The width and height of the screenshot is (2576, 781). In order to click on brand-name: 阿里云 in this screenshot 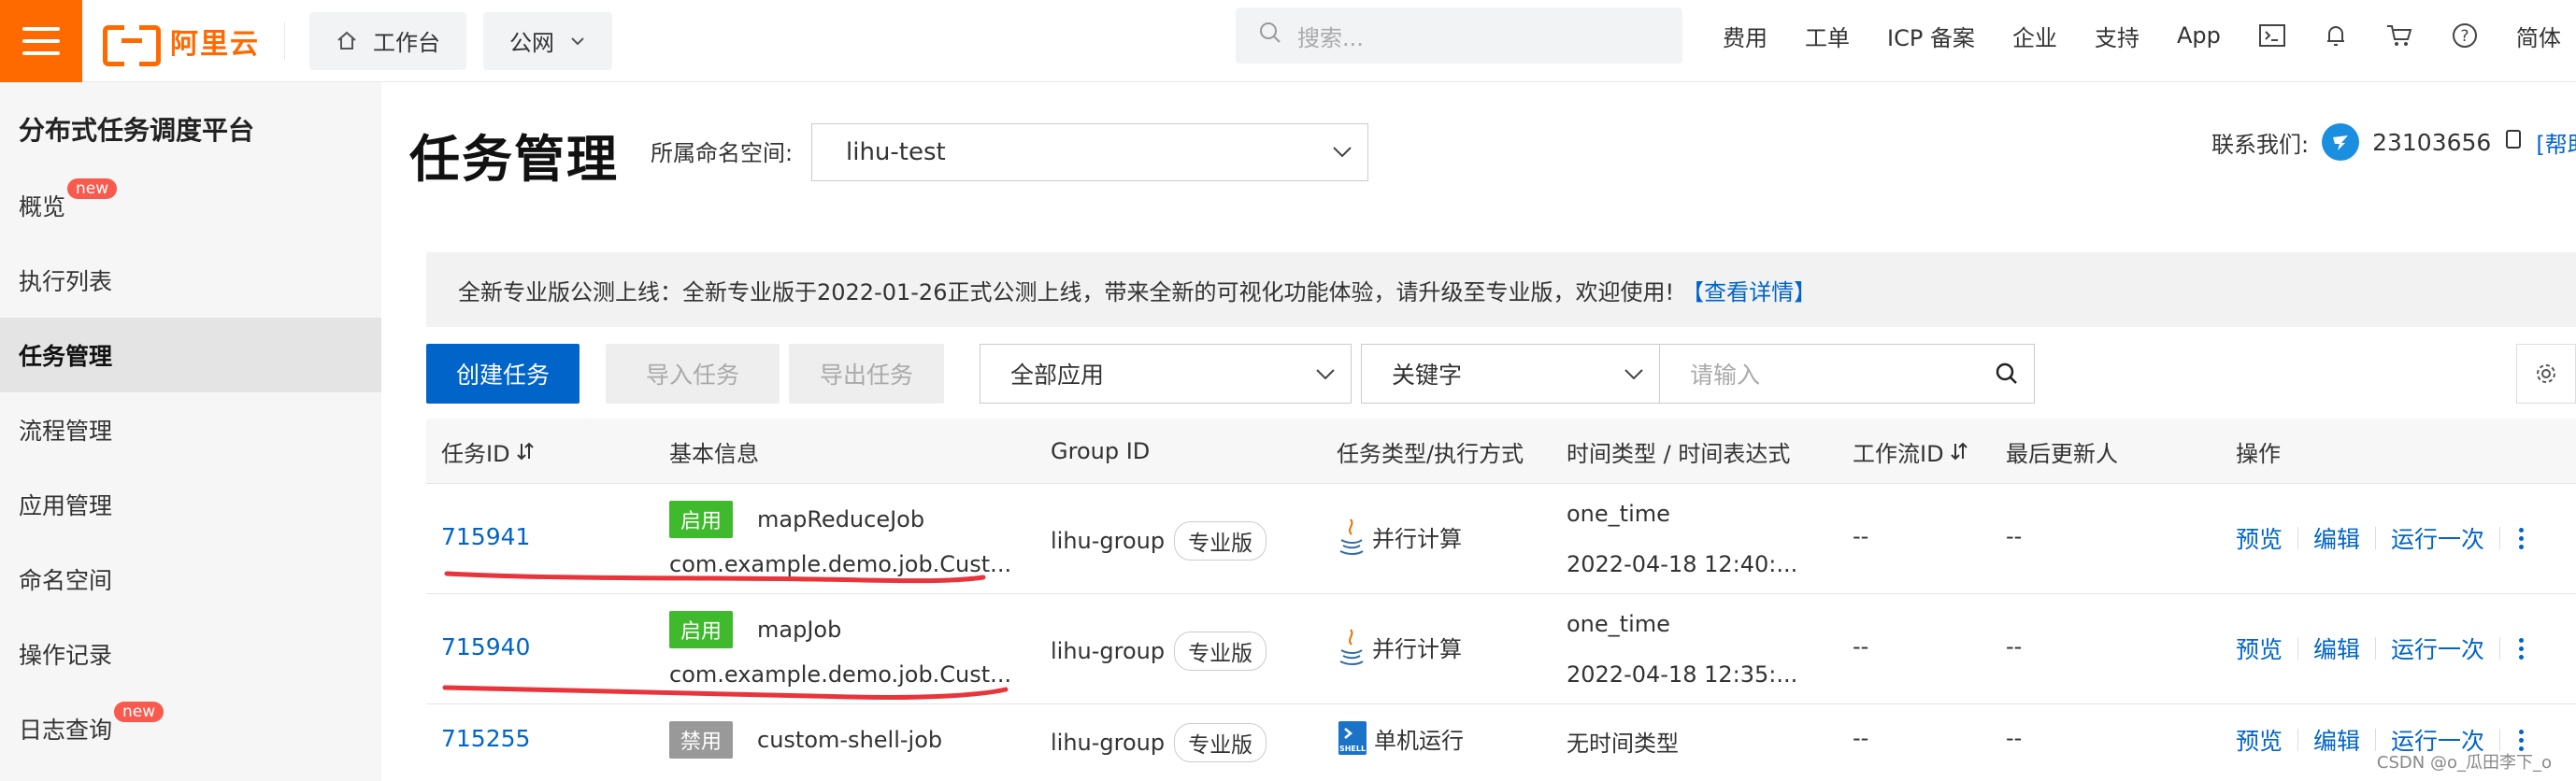, I will do `click(215, 44)`.